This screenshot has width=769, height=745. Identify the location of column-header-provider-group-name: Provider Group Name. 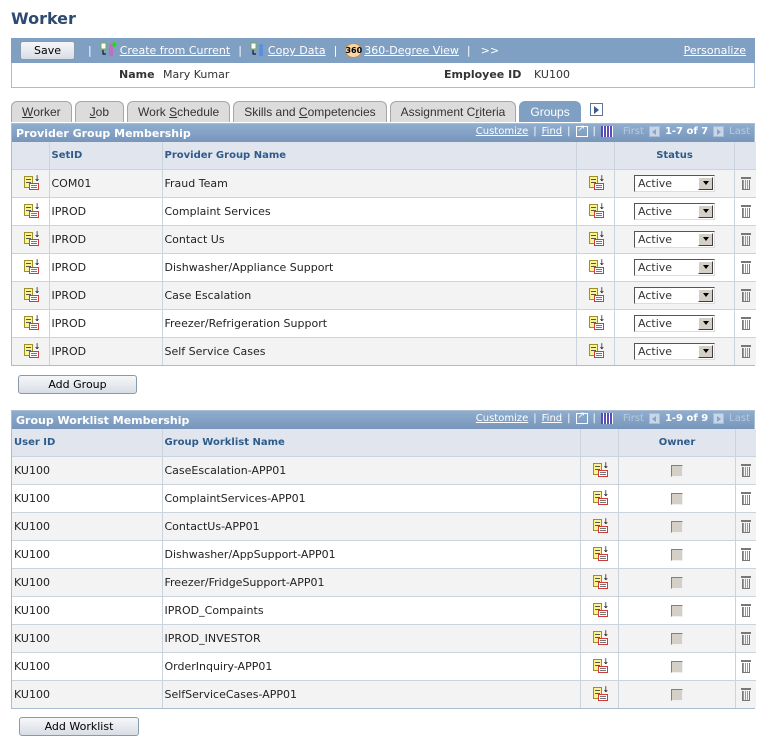
(369, 156).